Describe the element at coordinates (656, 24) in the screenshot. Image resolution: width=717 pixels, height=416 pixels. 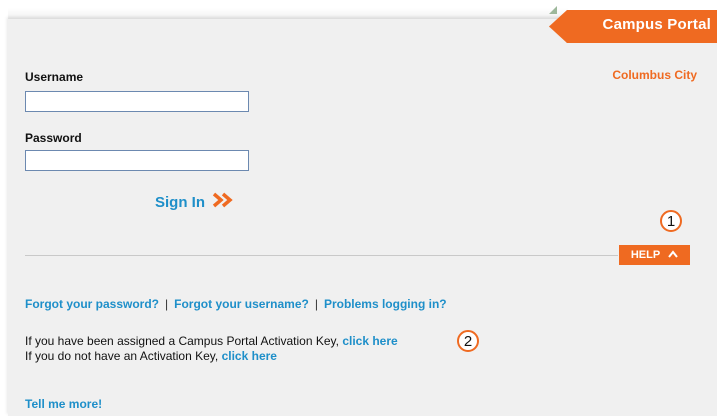
I see `brand-title: Campus Portal` at that location.